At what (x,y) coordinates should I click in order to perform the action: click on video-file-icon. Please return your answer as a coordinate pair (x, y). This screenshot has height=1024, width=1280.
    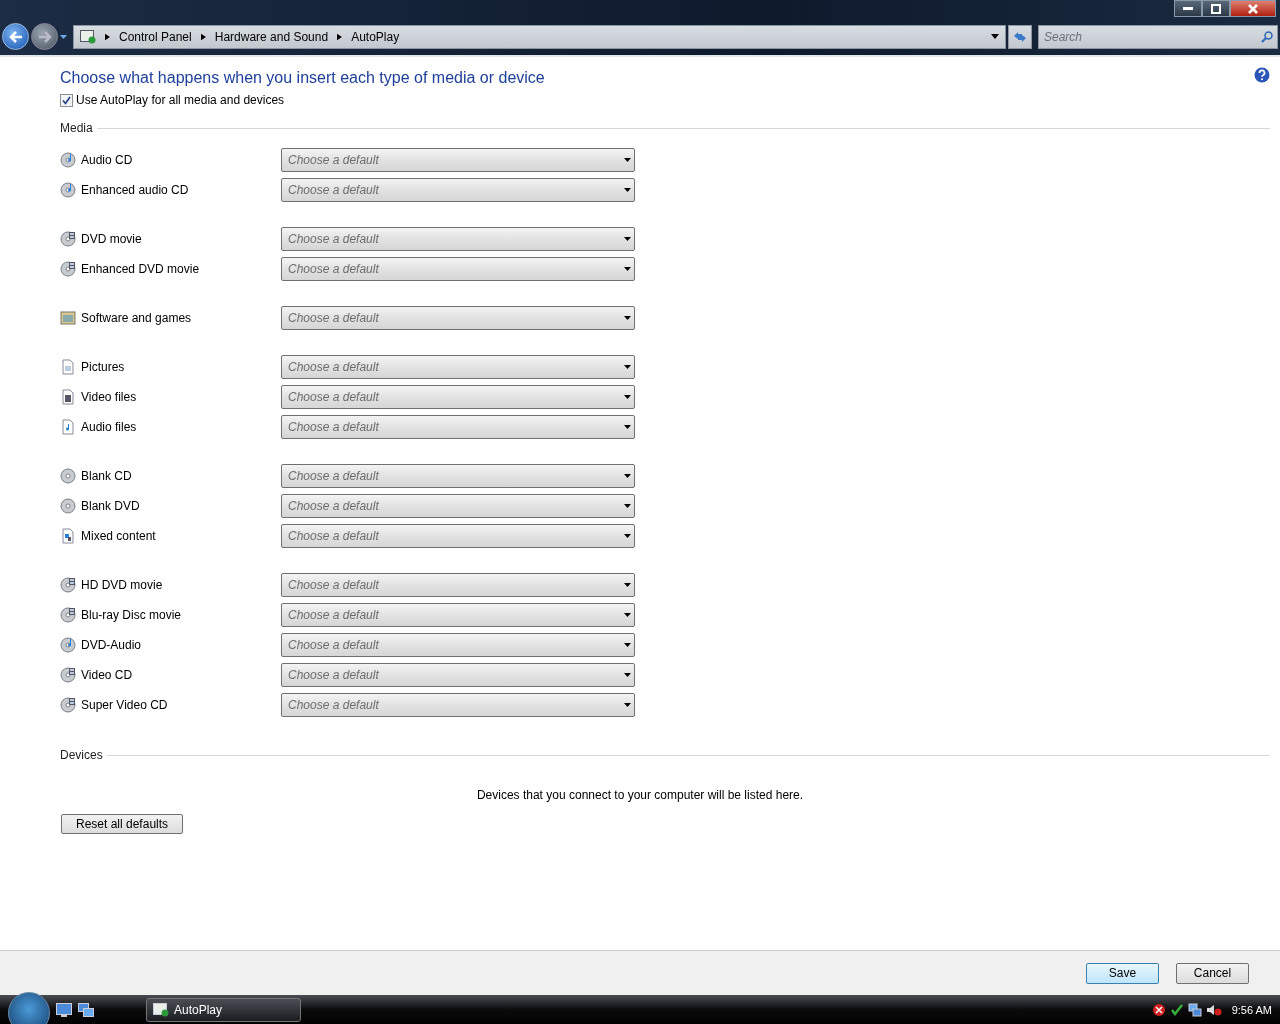
    Looking at the image, I should click on (68, 397).